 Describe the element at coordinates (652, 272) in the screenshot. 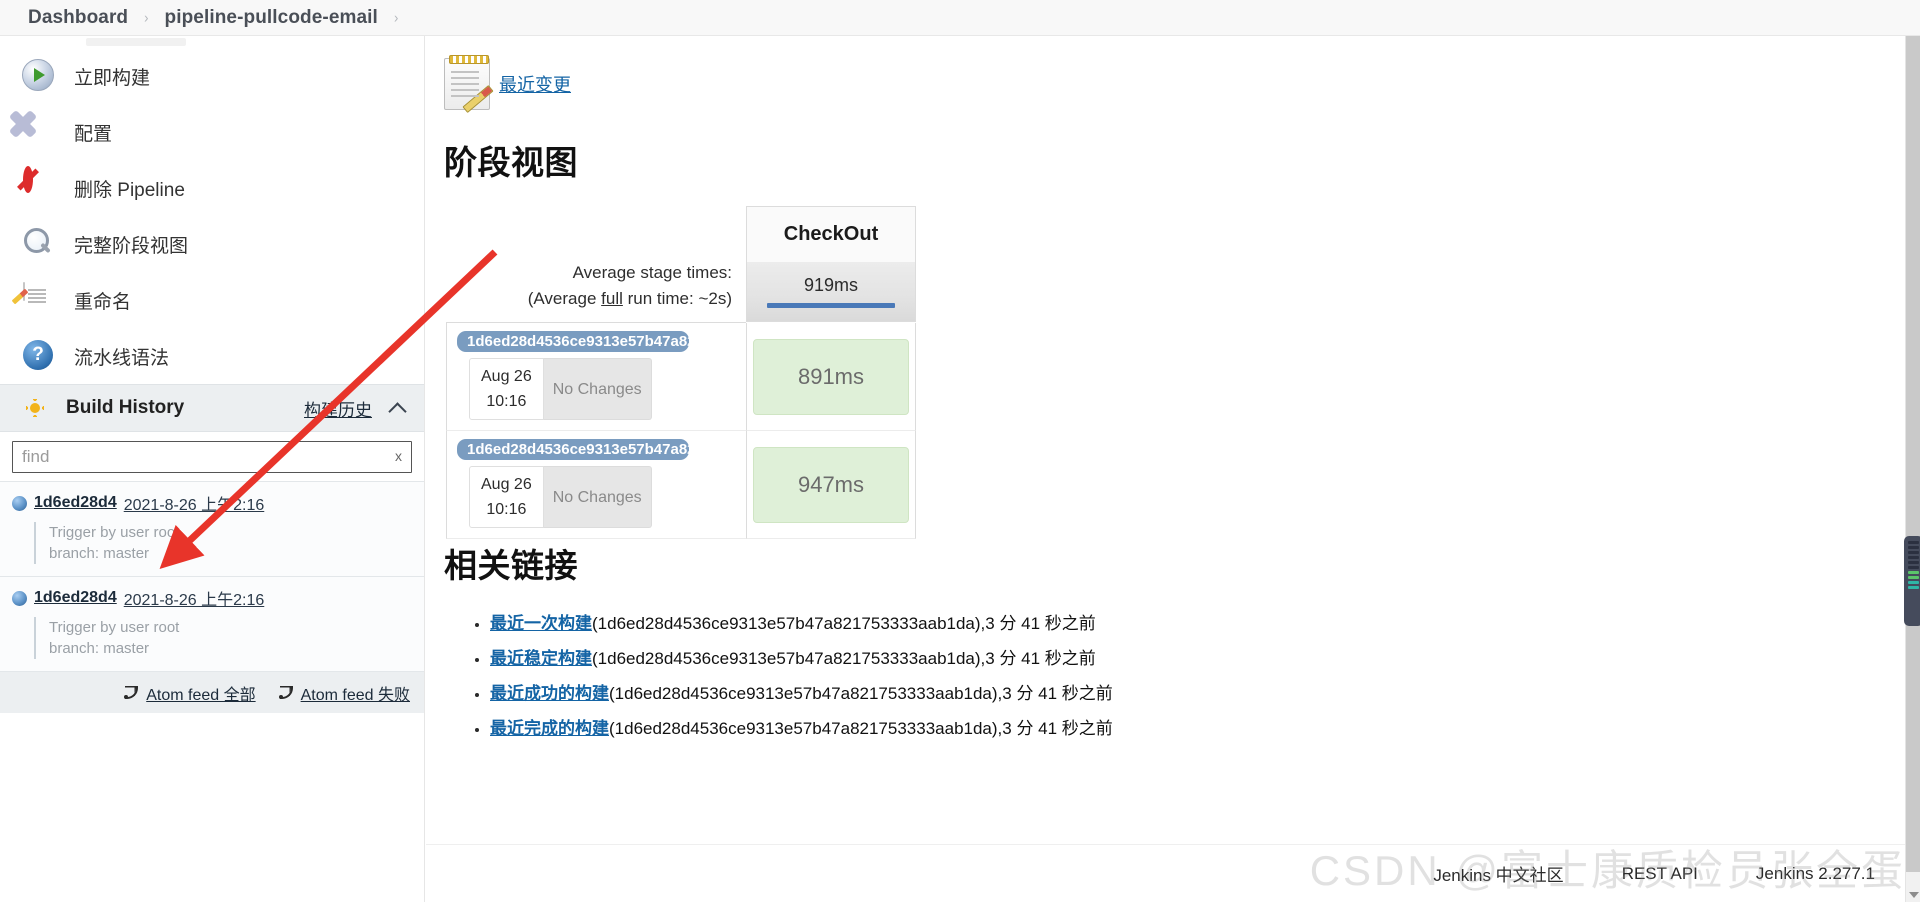

I see `average-stage-times-label: Average stage times:` at that location.